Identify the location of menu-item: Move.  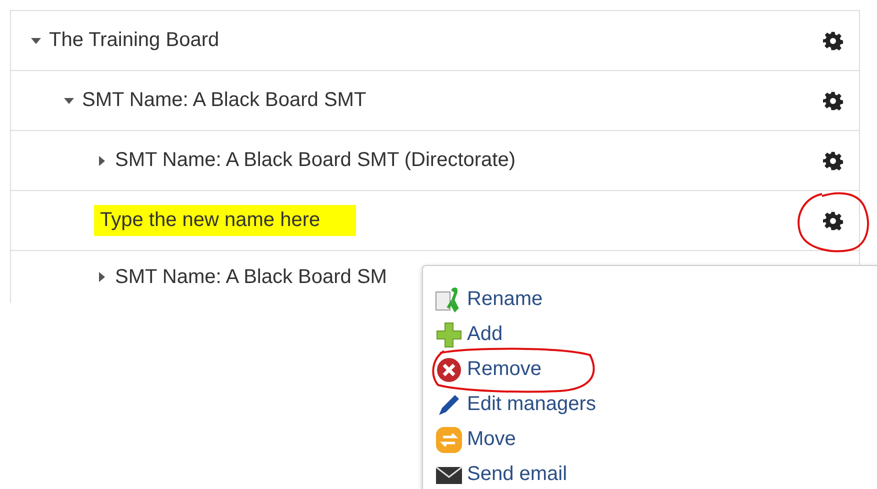
(656, 439).